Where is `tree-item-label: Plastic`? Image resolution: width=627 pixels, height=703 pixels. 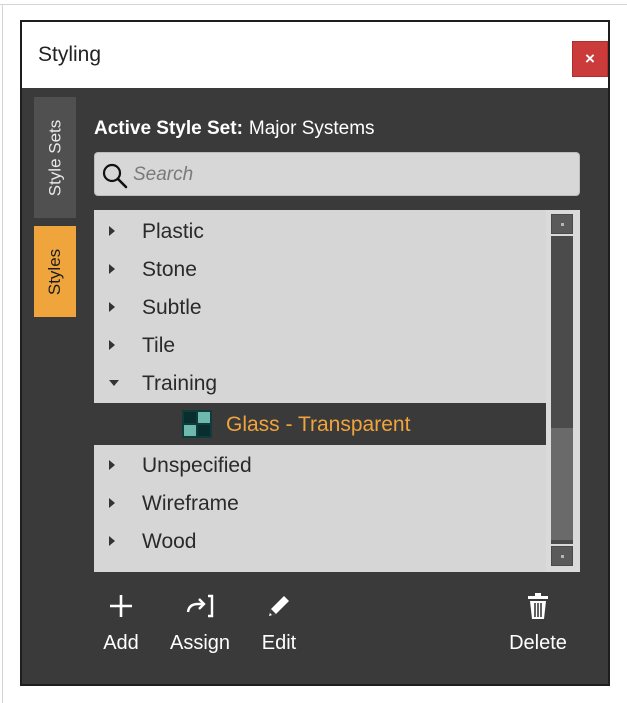 tree-item-label: Plastic is located at coordinates (173, 231).